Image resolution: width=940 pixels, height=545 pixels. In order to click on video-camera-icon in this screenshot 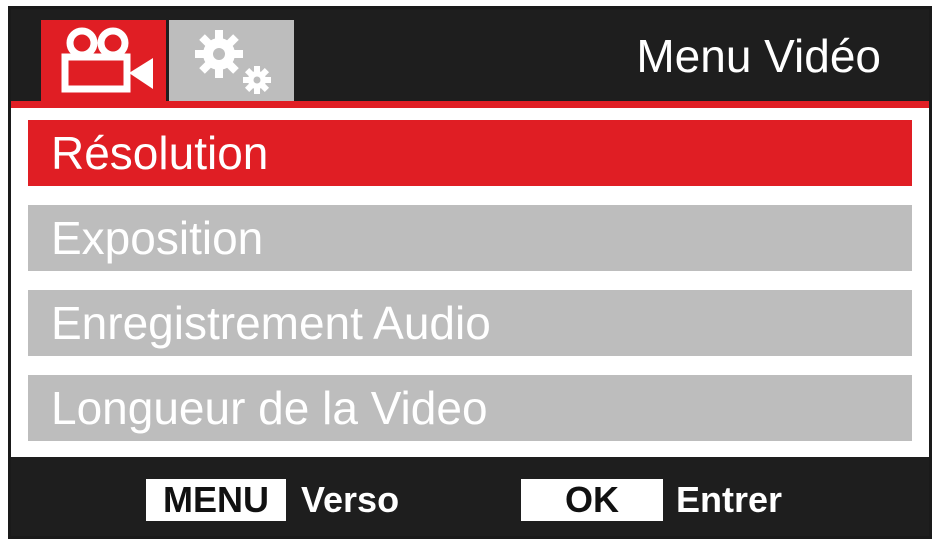, I will do `click(107, 60)`.